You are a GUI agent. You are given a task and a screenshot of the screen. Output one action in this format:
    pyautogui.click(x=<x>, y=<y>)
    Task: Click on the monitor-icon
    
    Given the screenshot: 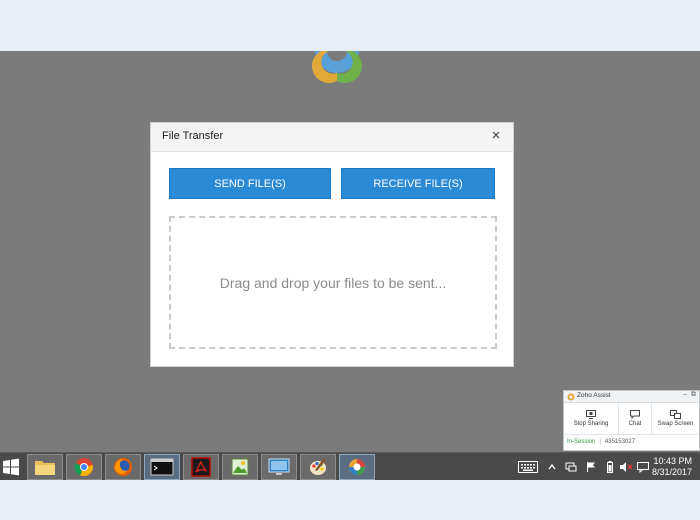 What is the action you would take?
    pyautogui.click(x=591, y=414)
    